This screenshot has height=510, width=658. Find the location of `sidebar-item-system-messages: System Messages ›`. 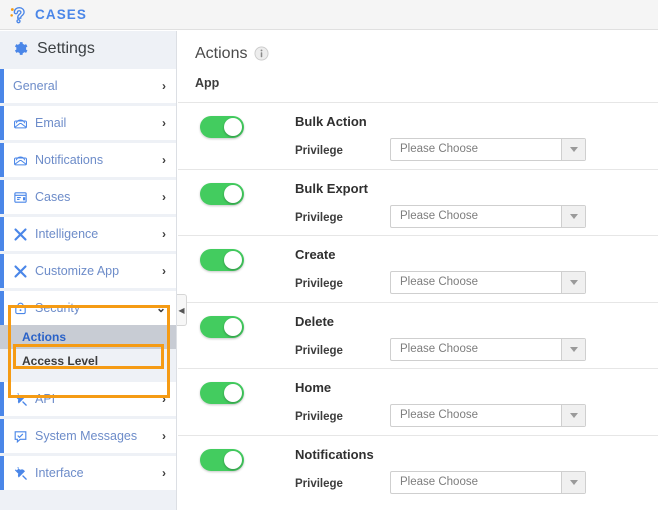

sidebar-item-system-messages: System Messages › is located at coordinates (88, 436).